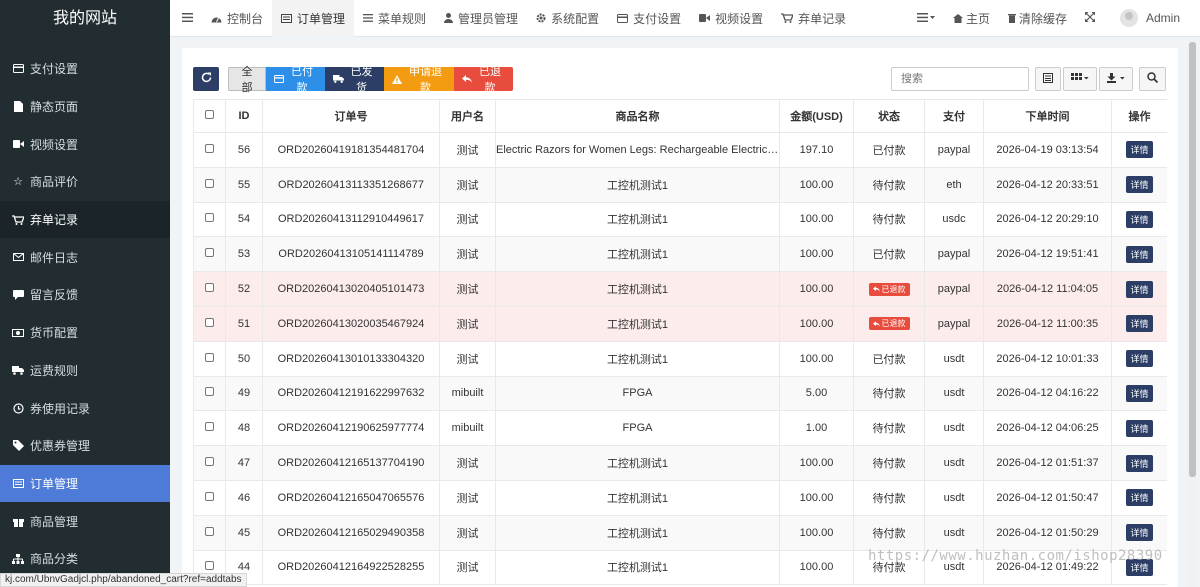 The height and width of the screenshot is (587, 1200). I want to click on col-header-product: 商品名称, so click(637, 116).